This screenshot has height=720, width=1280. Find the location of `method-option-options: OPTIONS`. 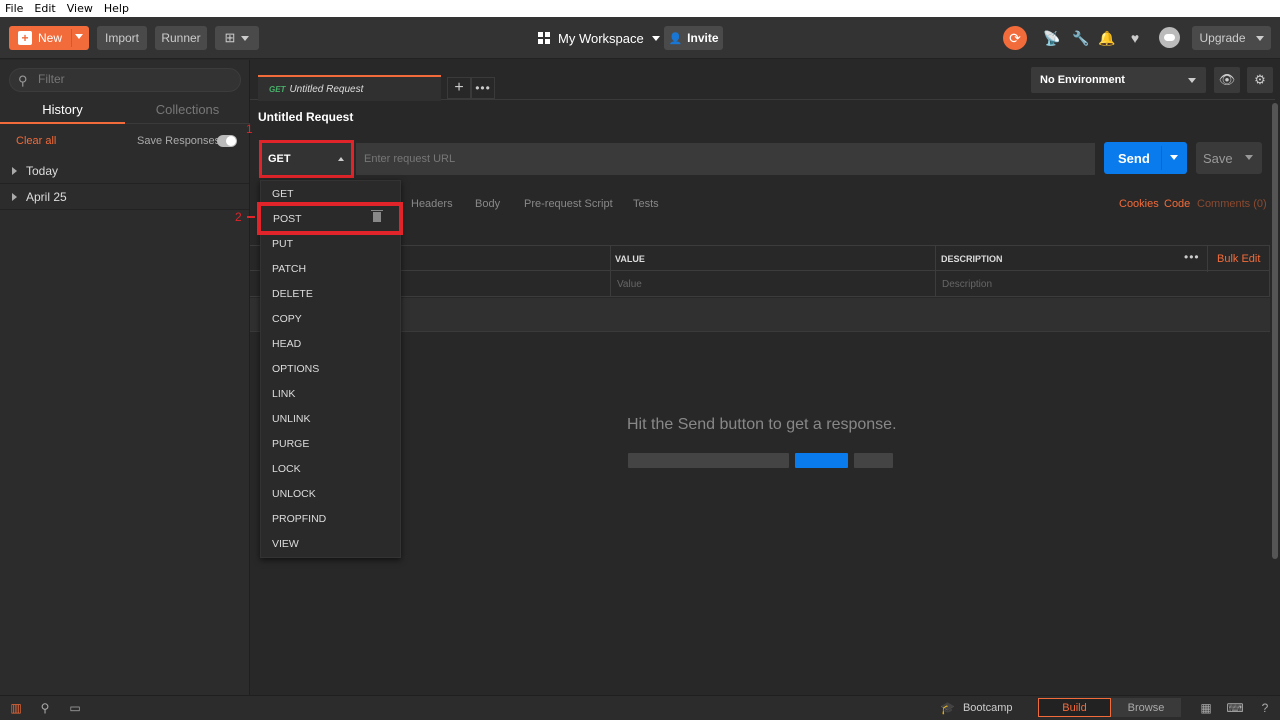

method-option-options: OPTIONS is located at coordinates (330, 368).